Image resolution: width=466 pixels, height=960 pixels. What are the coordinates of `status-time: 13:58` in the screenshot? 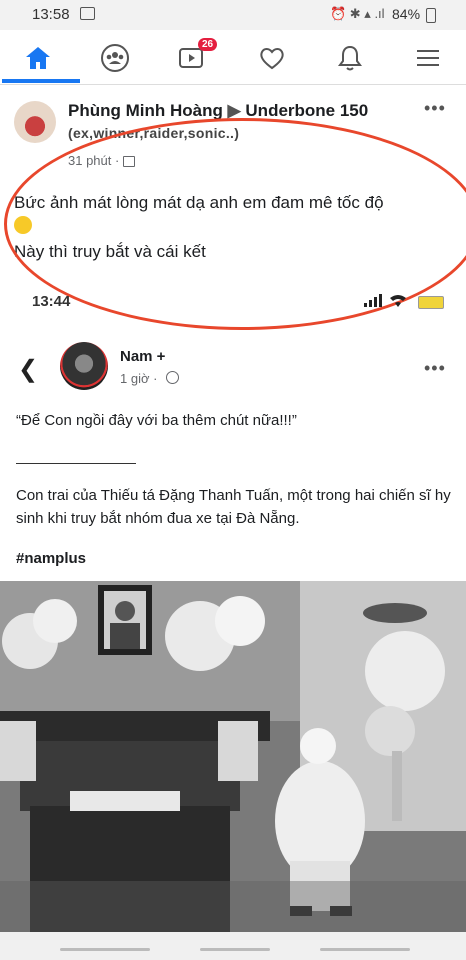 It's located at (51, 14).